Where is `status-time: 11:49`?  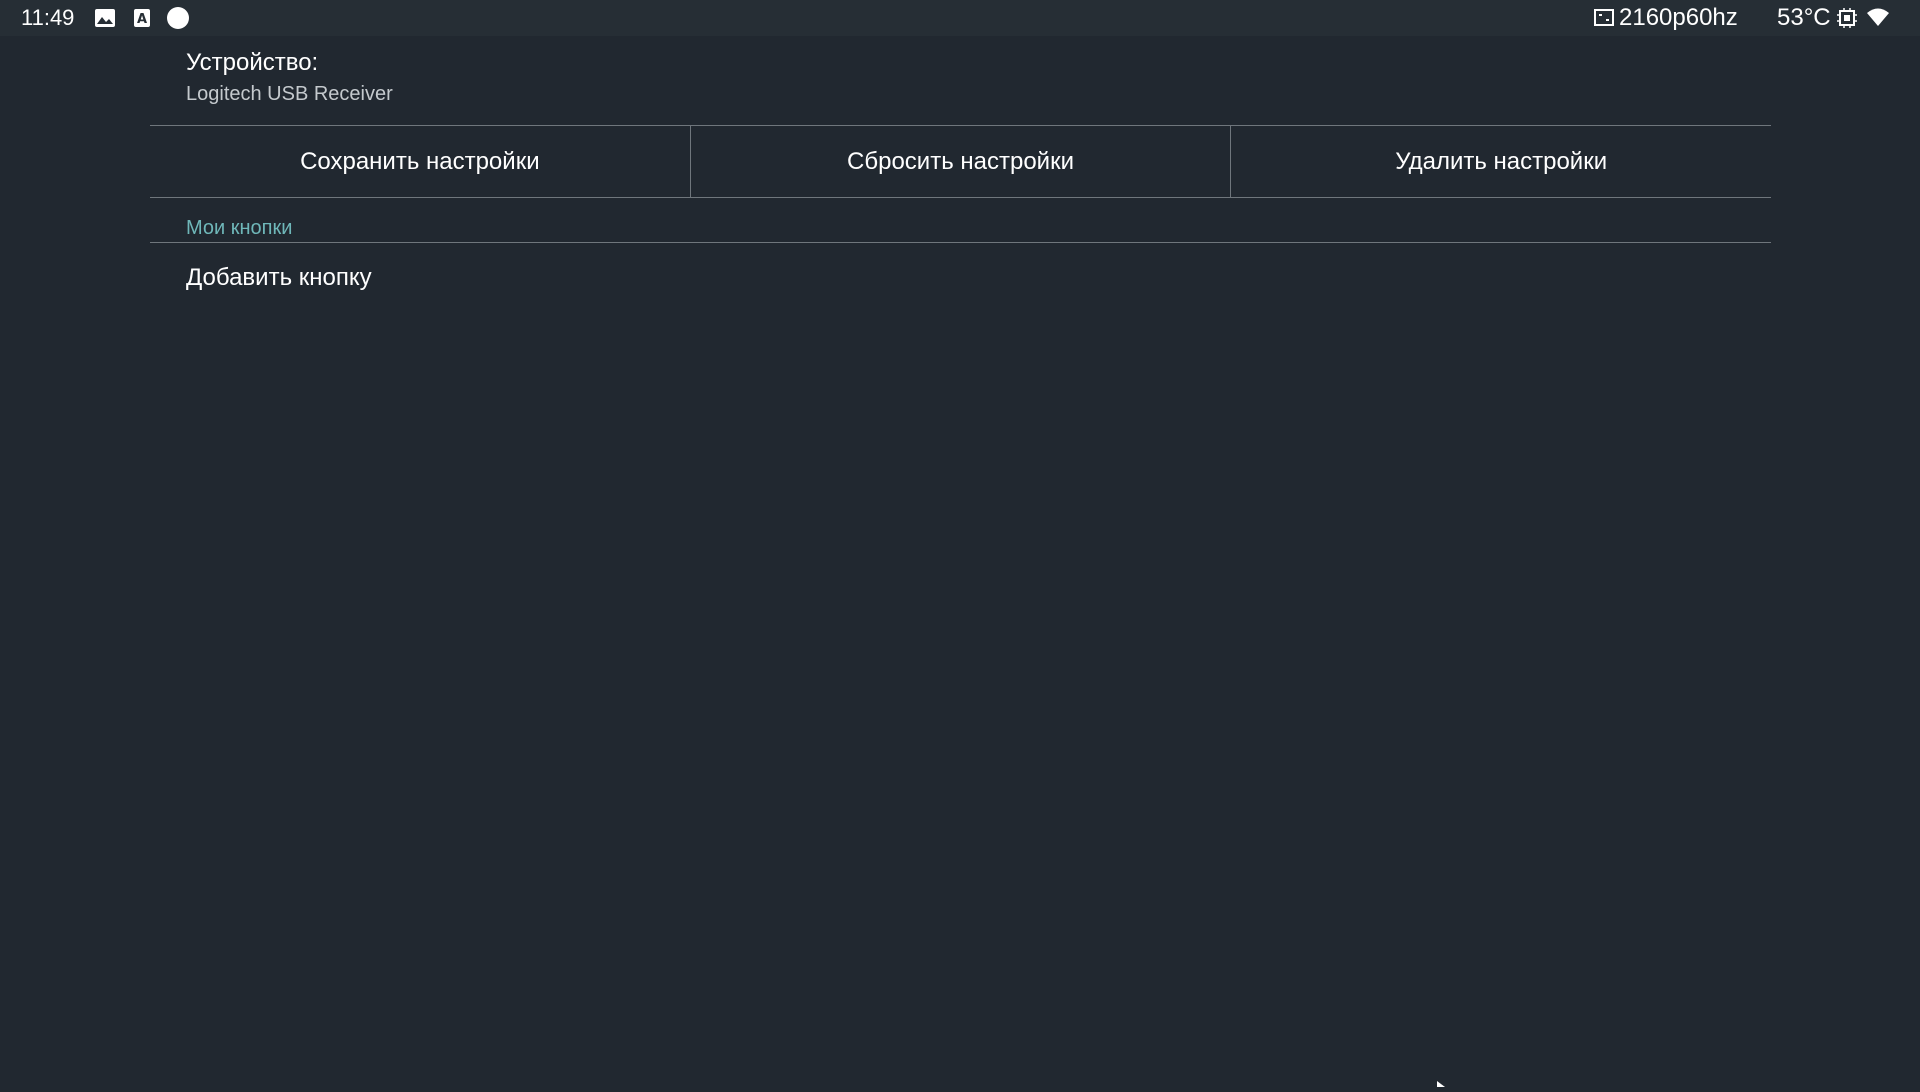 status-time: 11:49 is located at coordinates (48, 17).